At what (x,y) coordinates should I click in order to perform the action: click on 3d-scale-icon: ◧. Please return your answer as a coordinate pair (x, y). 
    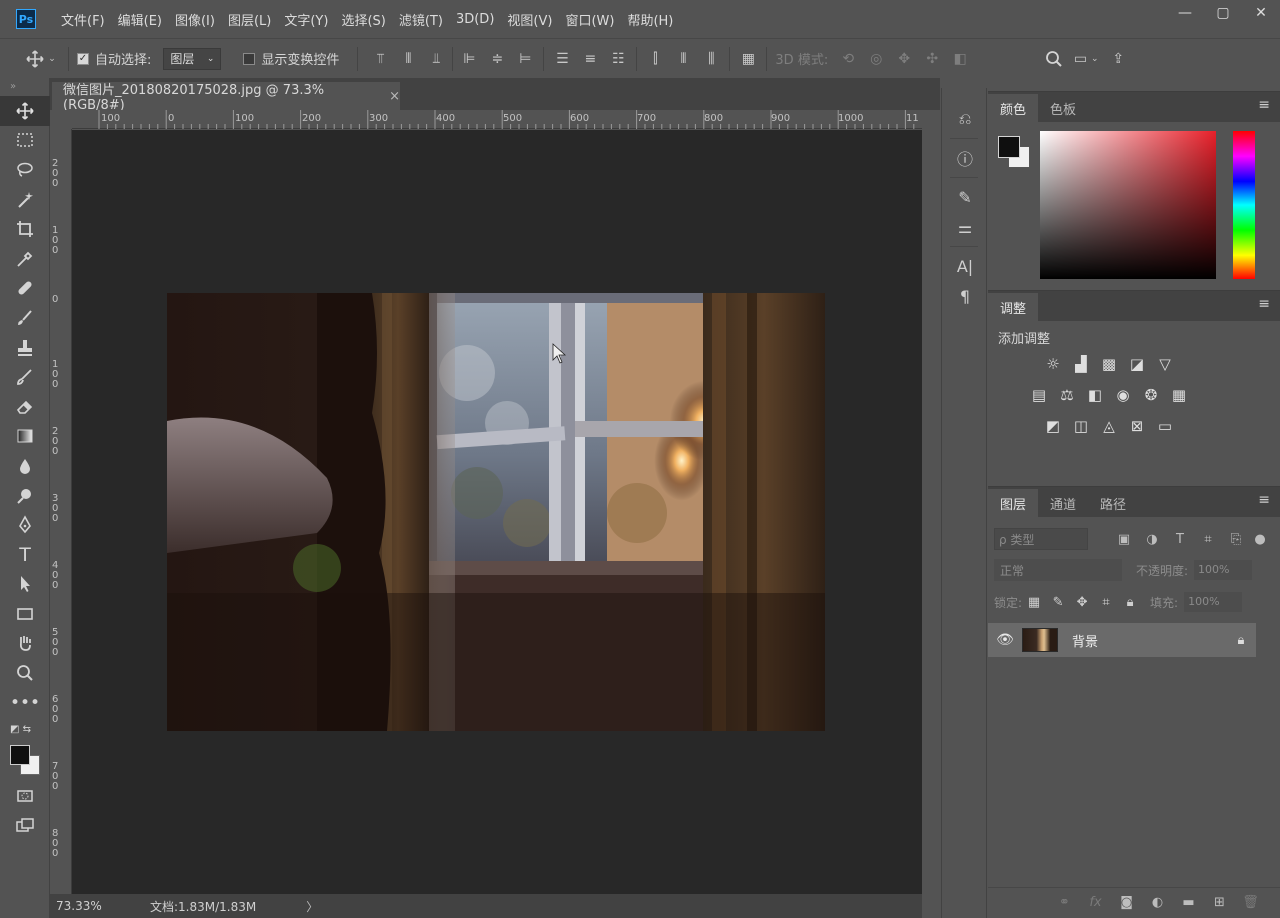
    Looking at the image, I should click on (960, 59).